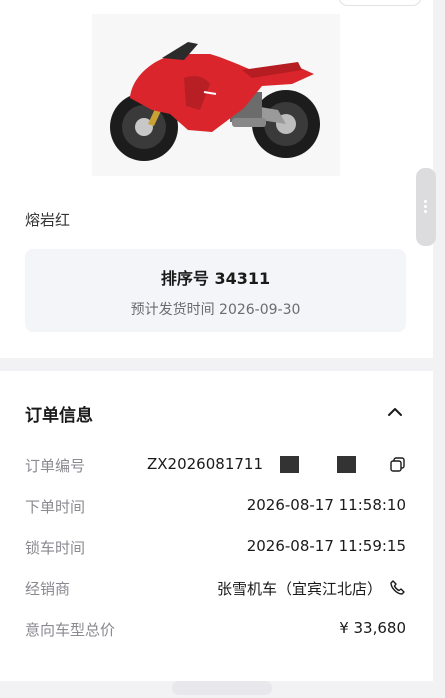 Image resolution: width=445 pixels, height=698 pixels. I want to click on motorcycle-image, so click(216, 95).